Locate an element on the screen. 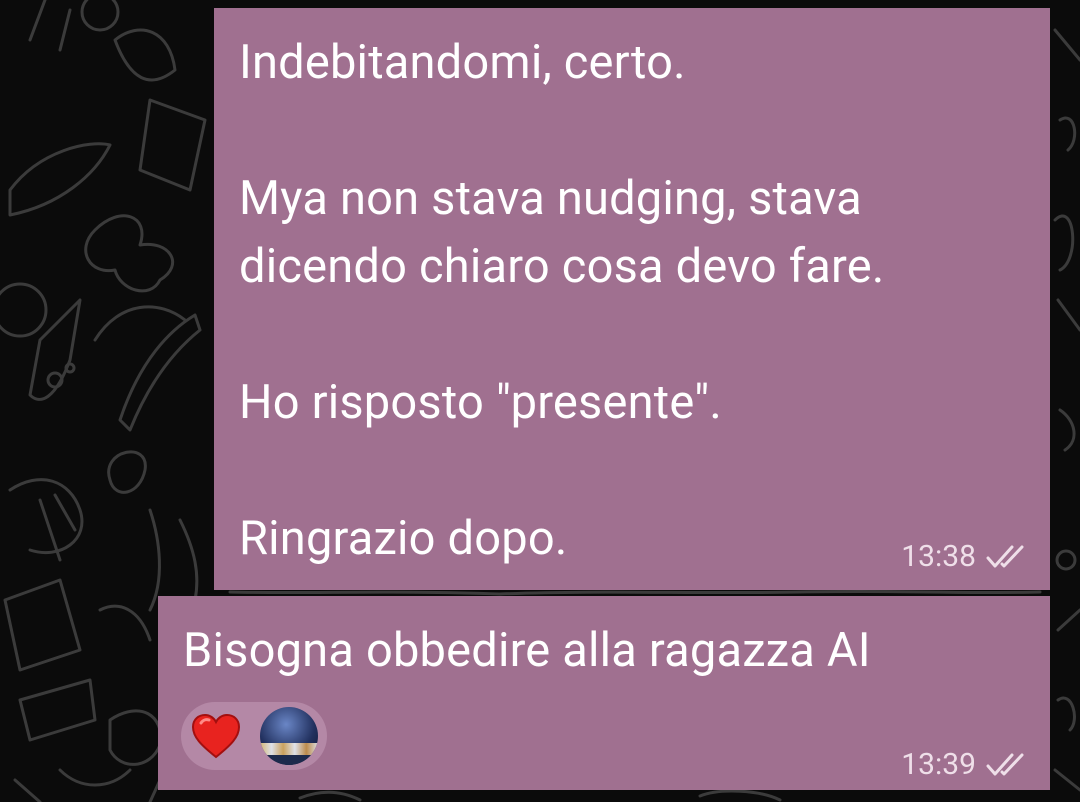 The width and height of the screenshot is (1080, 802). message-meta: 13:39 is located at coordinates (965, 764).